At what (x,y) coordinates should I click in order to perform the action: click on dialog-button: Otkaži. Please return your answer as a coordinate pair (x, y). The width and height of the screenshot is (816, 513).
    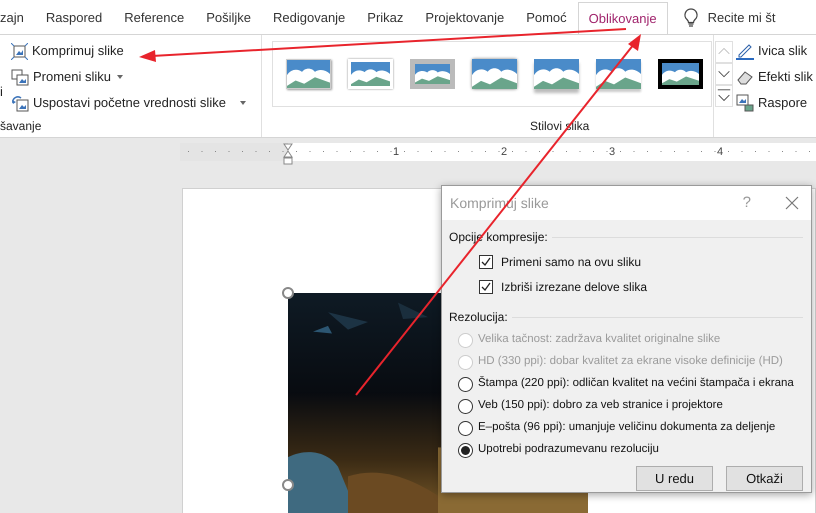
    Looking at the image, I should click on (764, 478).